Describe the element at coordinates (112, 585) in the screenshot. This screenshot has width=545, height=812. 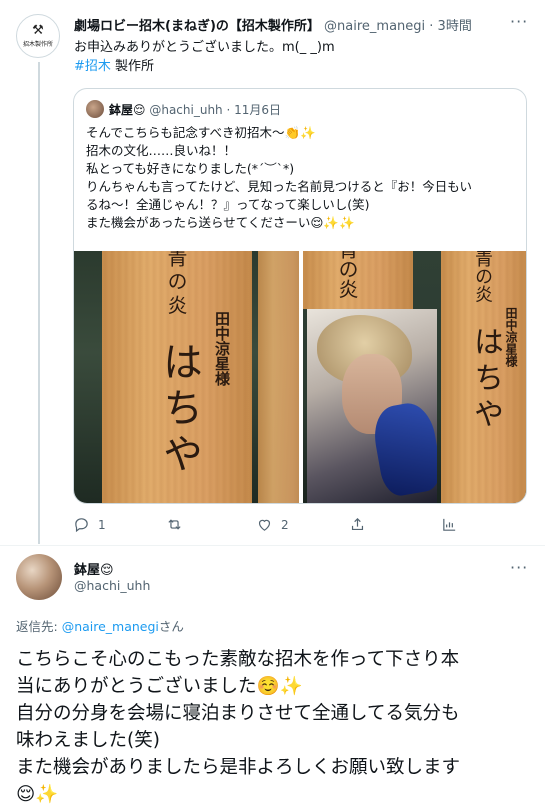
I see `handle: @hachi_uhh` at that location.